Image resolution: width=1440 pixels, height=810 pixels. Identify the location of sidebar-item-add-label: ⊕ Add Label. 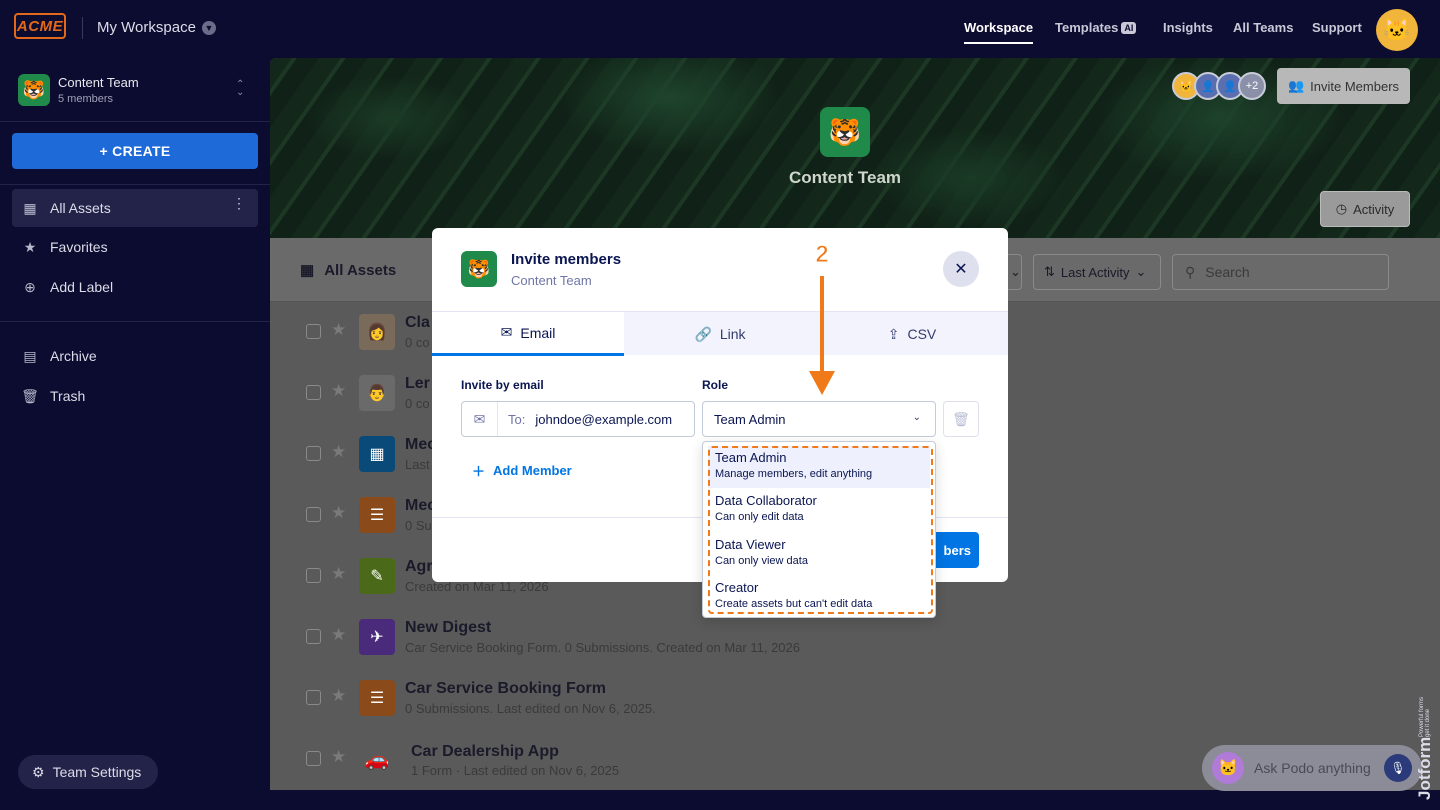
(135, 287).